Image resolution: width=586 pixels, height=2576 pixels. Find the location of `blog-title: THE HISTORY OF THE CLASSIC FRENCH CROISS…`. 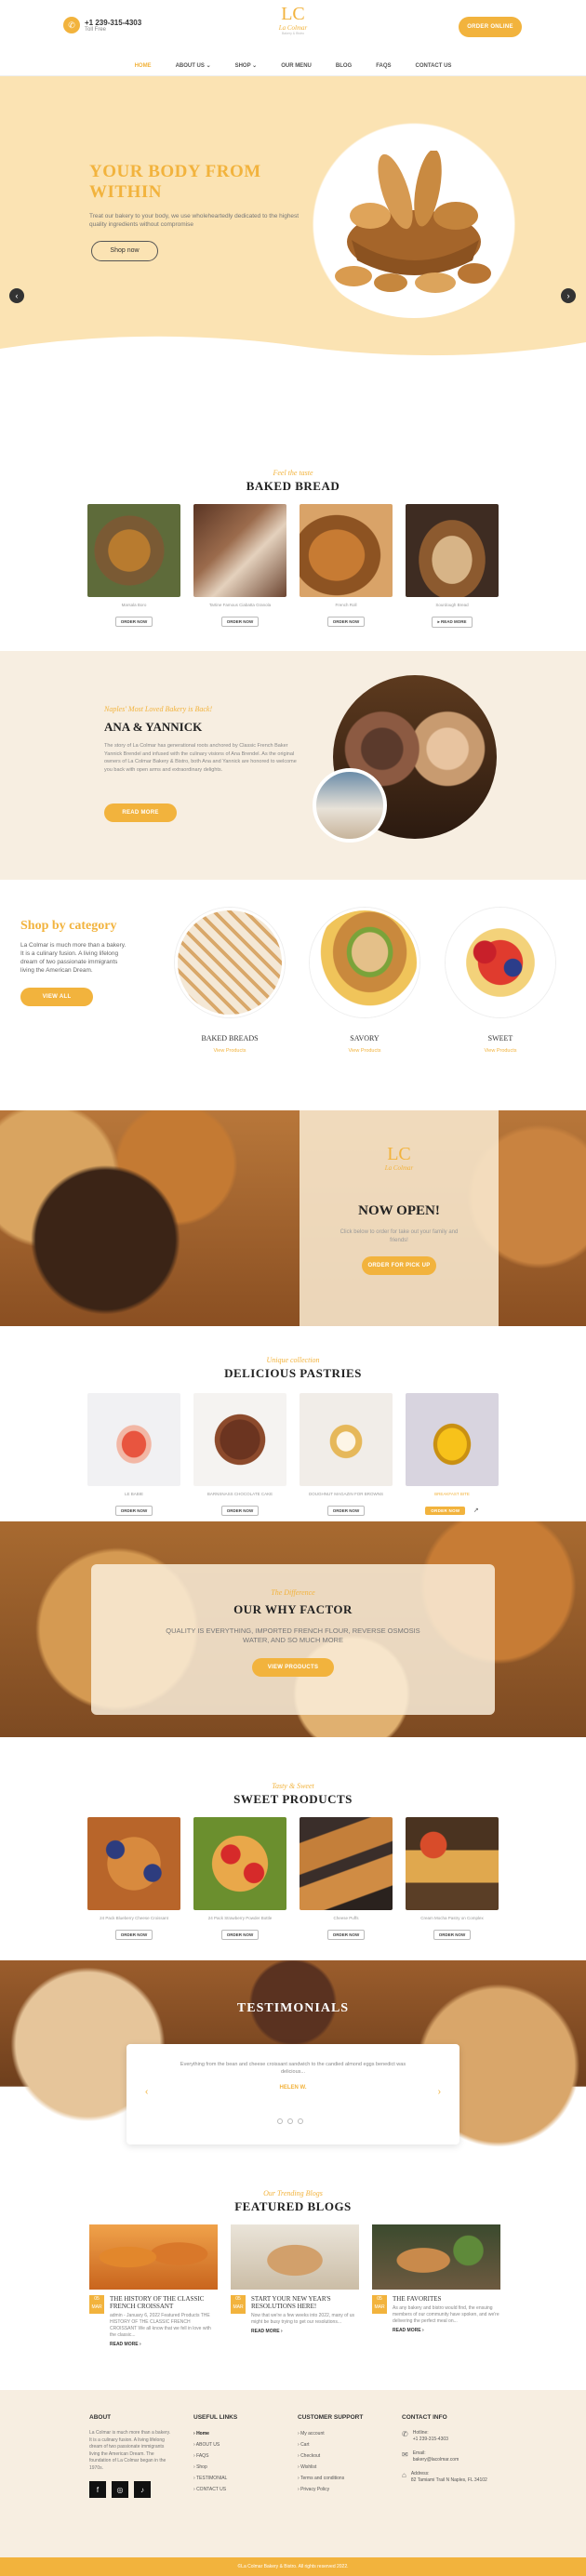

blog-title: THE HISTORY OF THE CLASSIC FRENCH CROISS… is located at coordinates (164, 2302).